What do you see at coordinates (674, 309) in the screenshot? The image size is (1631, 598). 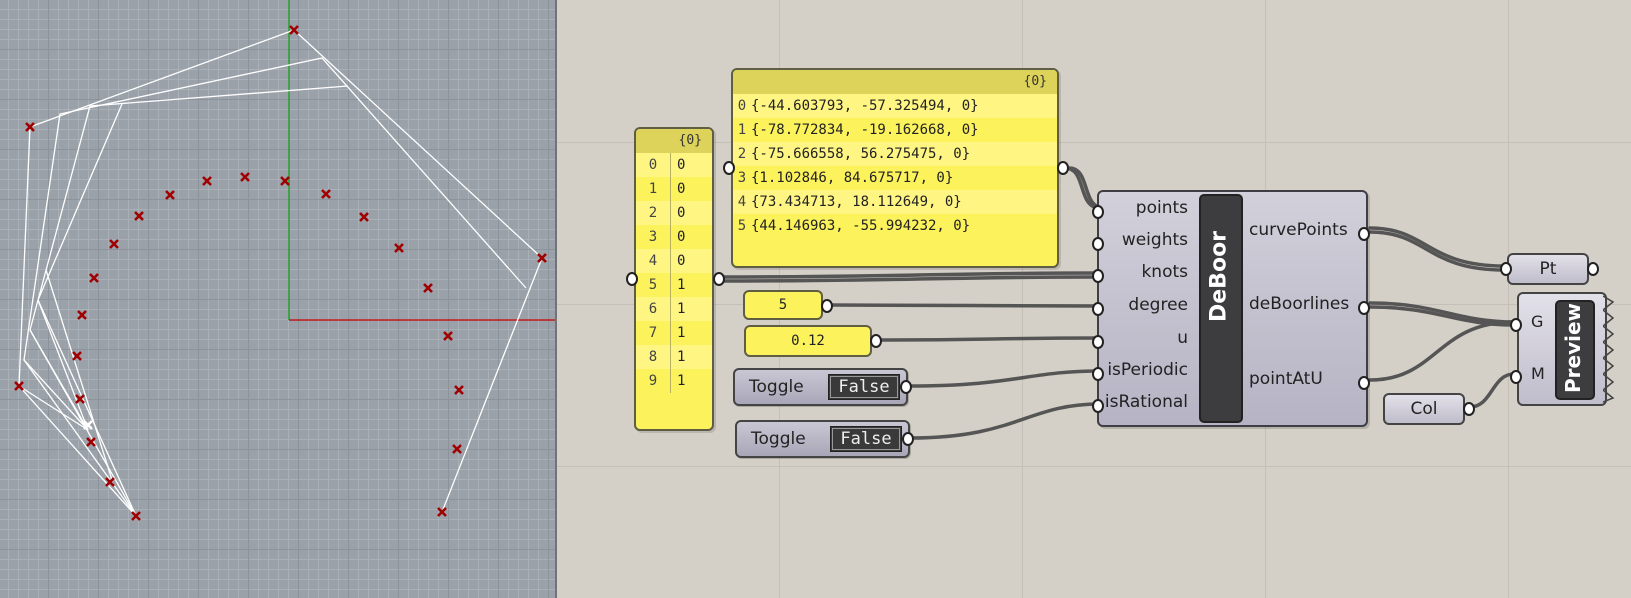 I see `panel-row: 61` at bounding box center [674, 309].